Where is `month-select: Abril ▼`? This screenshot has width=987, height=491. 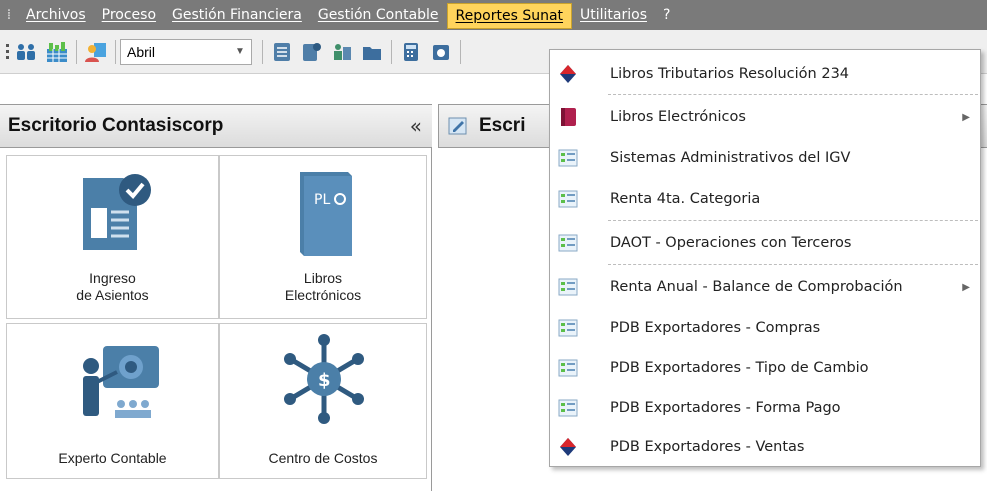 month-select: Abril ▼ is located at coordinates (186, 51).